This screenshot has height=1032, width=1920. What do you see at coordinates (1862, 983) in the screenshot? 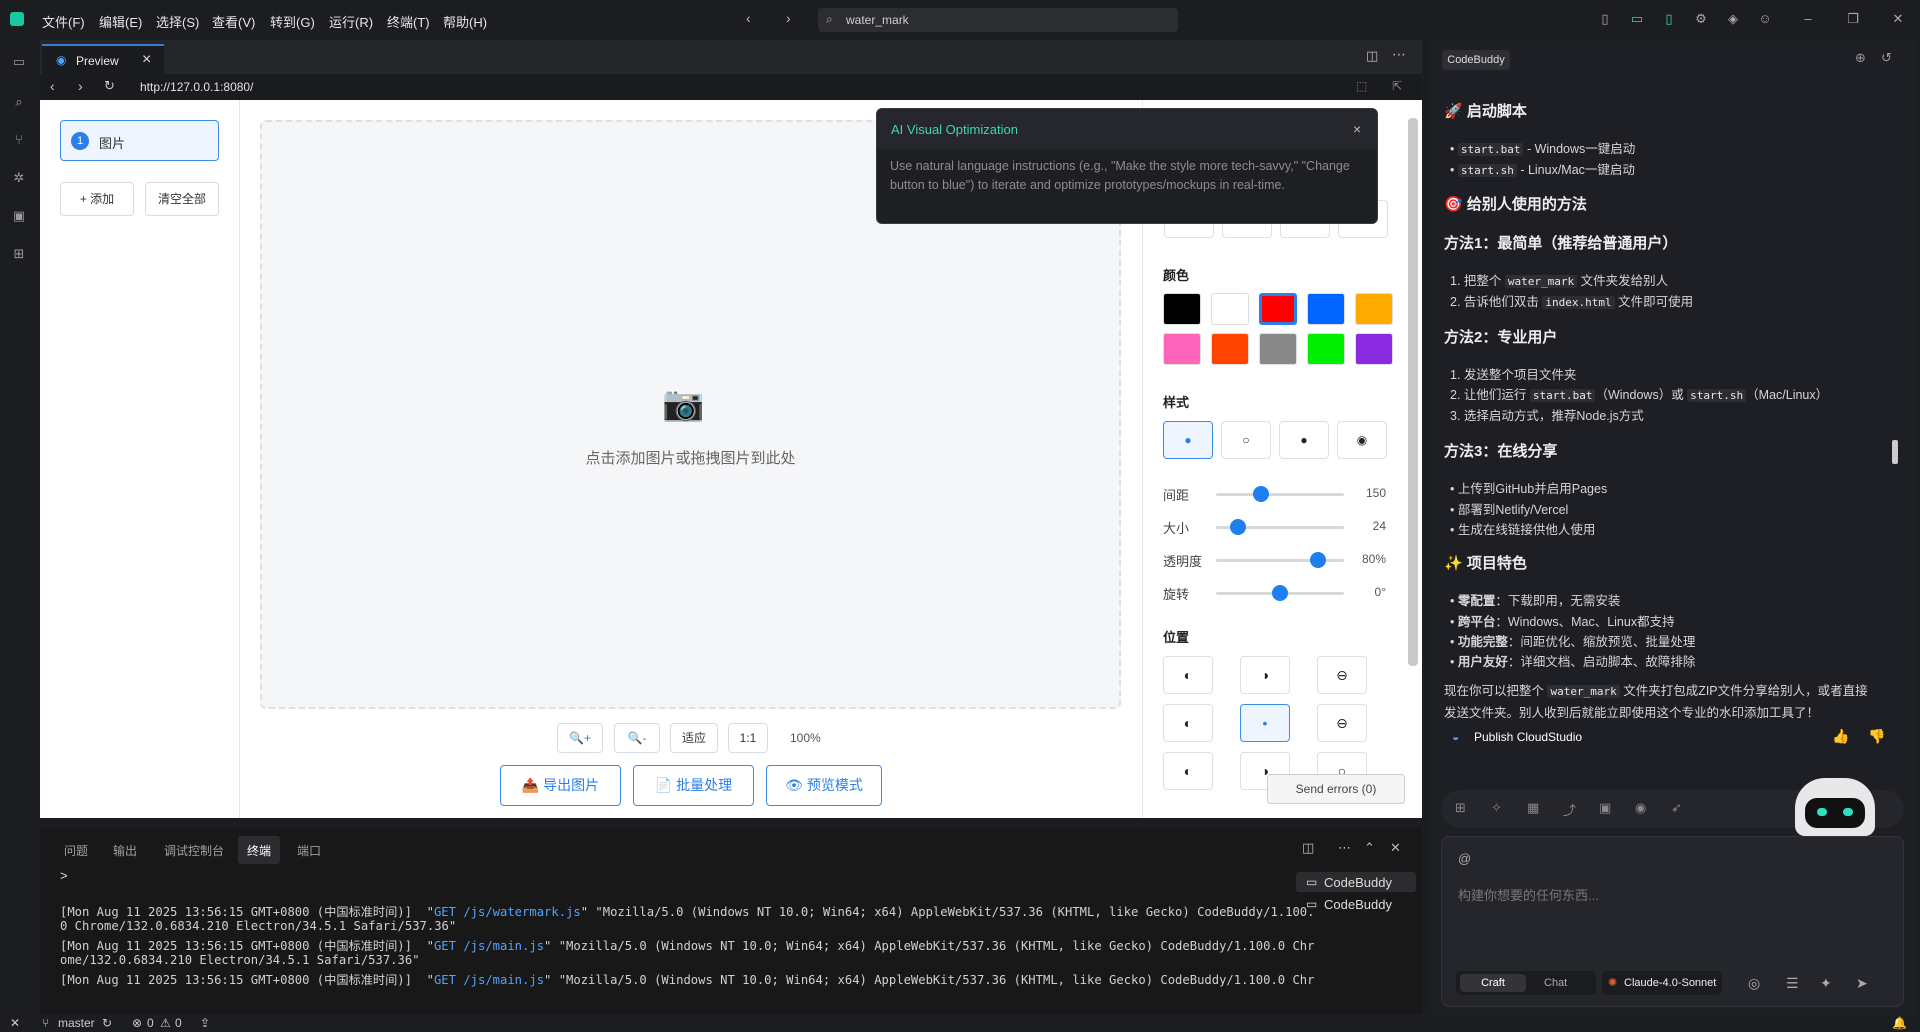
I see `send-icon: ➤` at bounding box center [1862, 983].